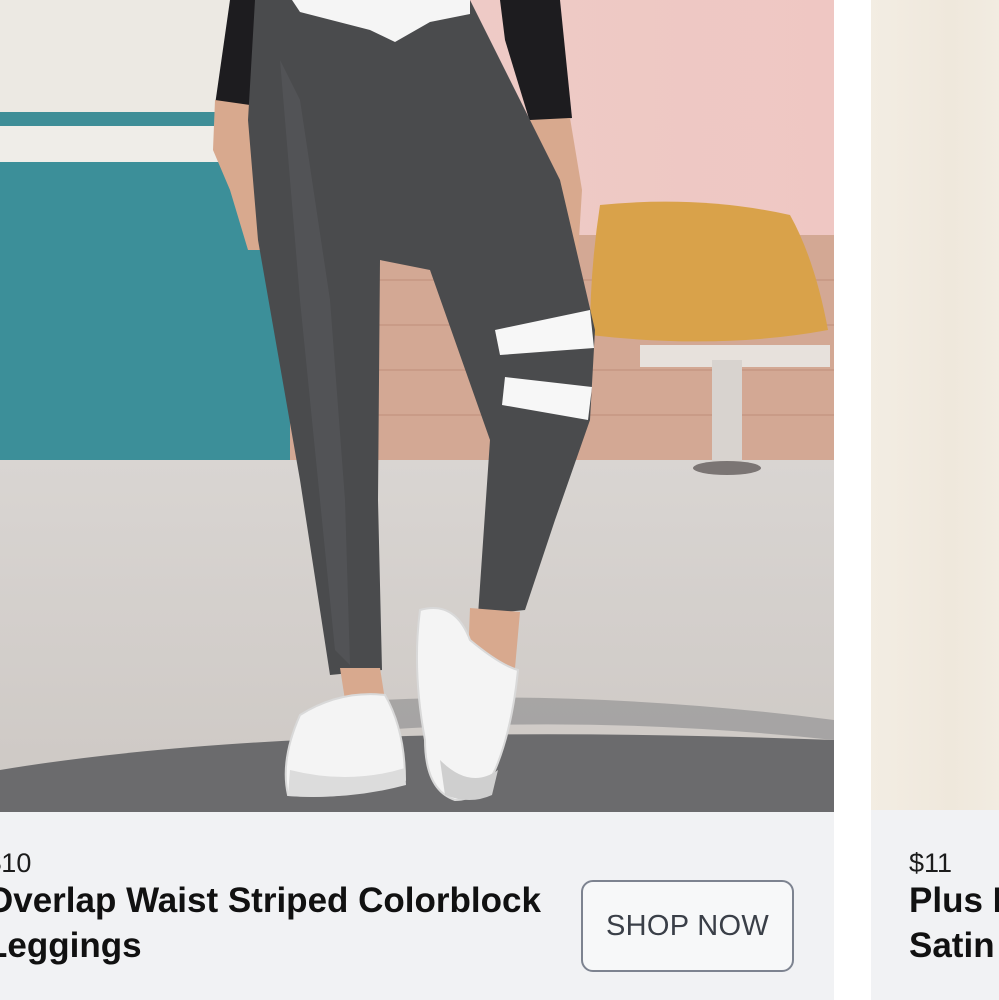  Describe the element at coordinates (952, 945) in the screenshot. I see `product-title-next-line2: Satin` at that location.